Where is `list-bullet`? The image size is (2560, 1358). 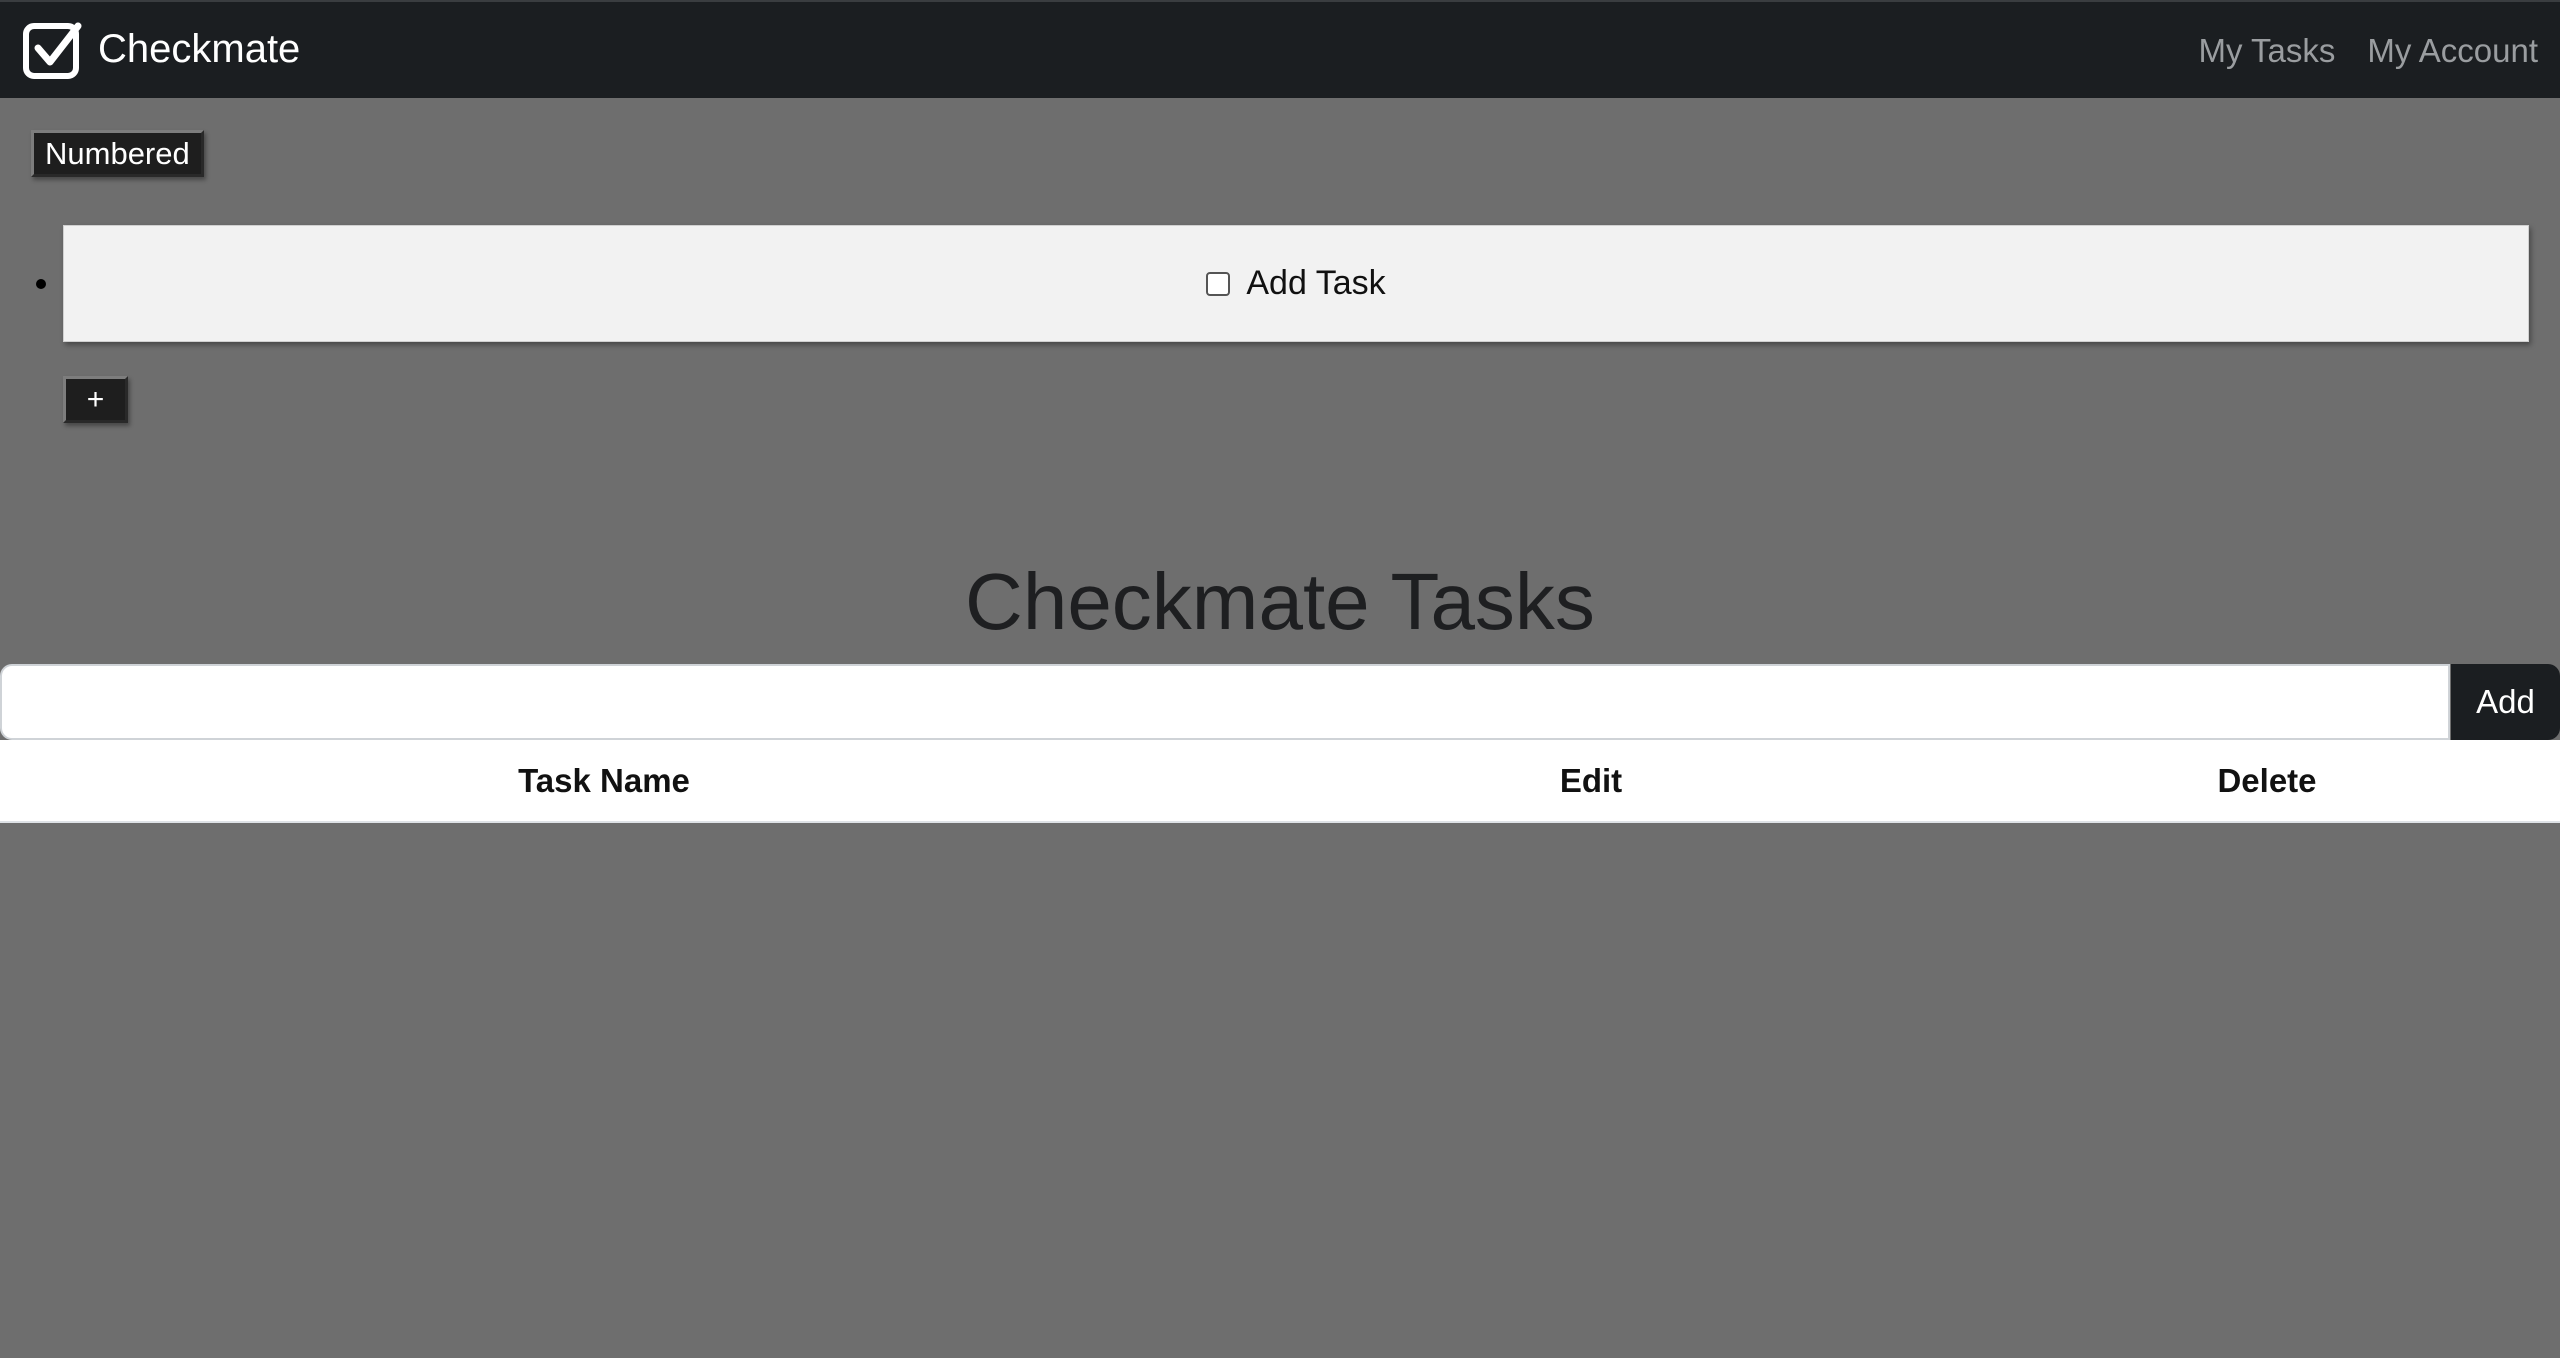 list-bullet is located at coordinates (41, 284).